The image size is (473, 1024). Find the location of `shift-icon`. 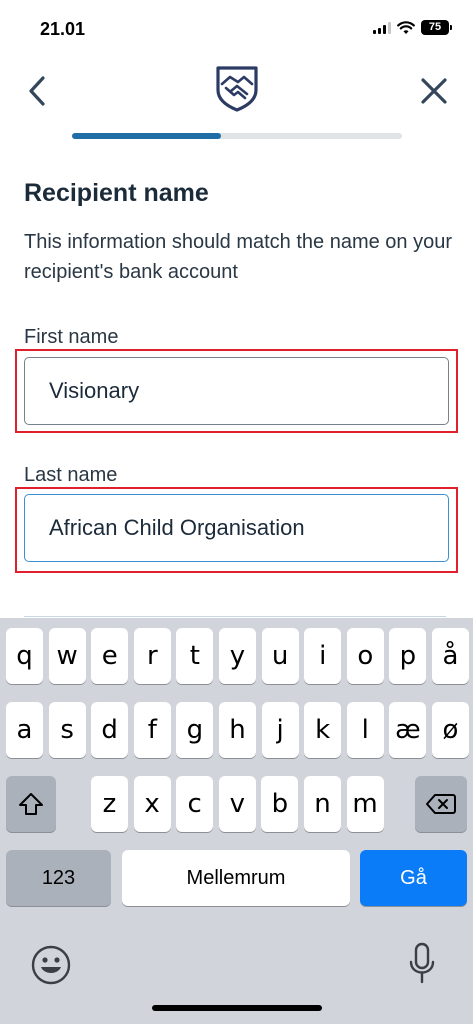

shift-icon is located at coordinates (31, 804).